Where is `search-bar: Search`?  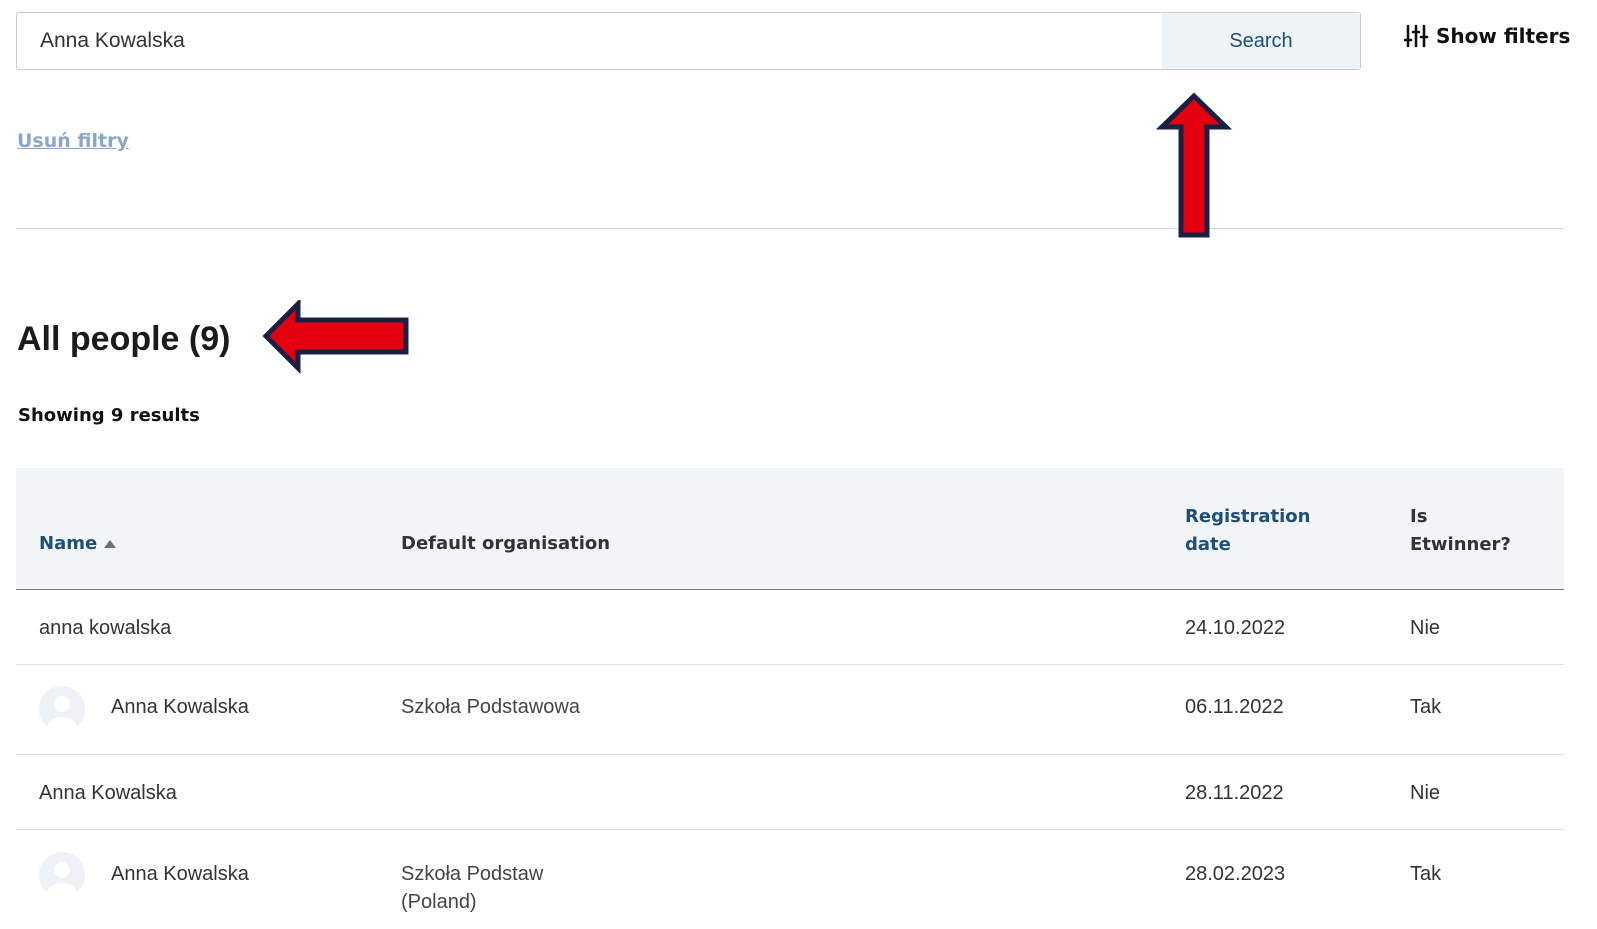 search-bar: Search is located at coordinates (688, 41).